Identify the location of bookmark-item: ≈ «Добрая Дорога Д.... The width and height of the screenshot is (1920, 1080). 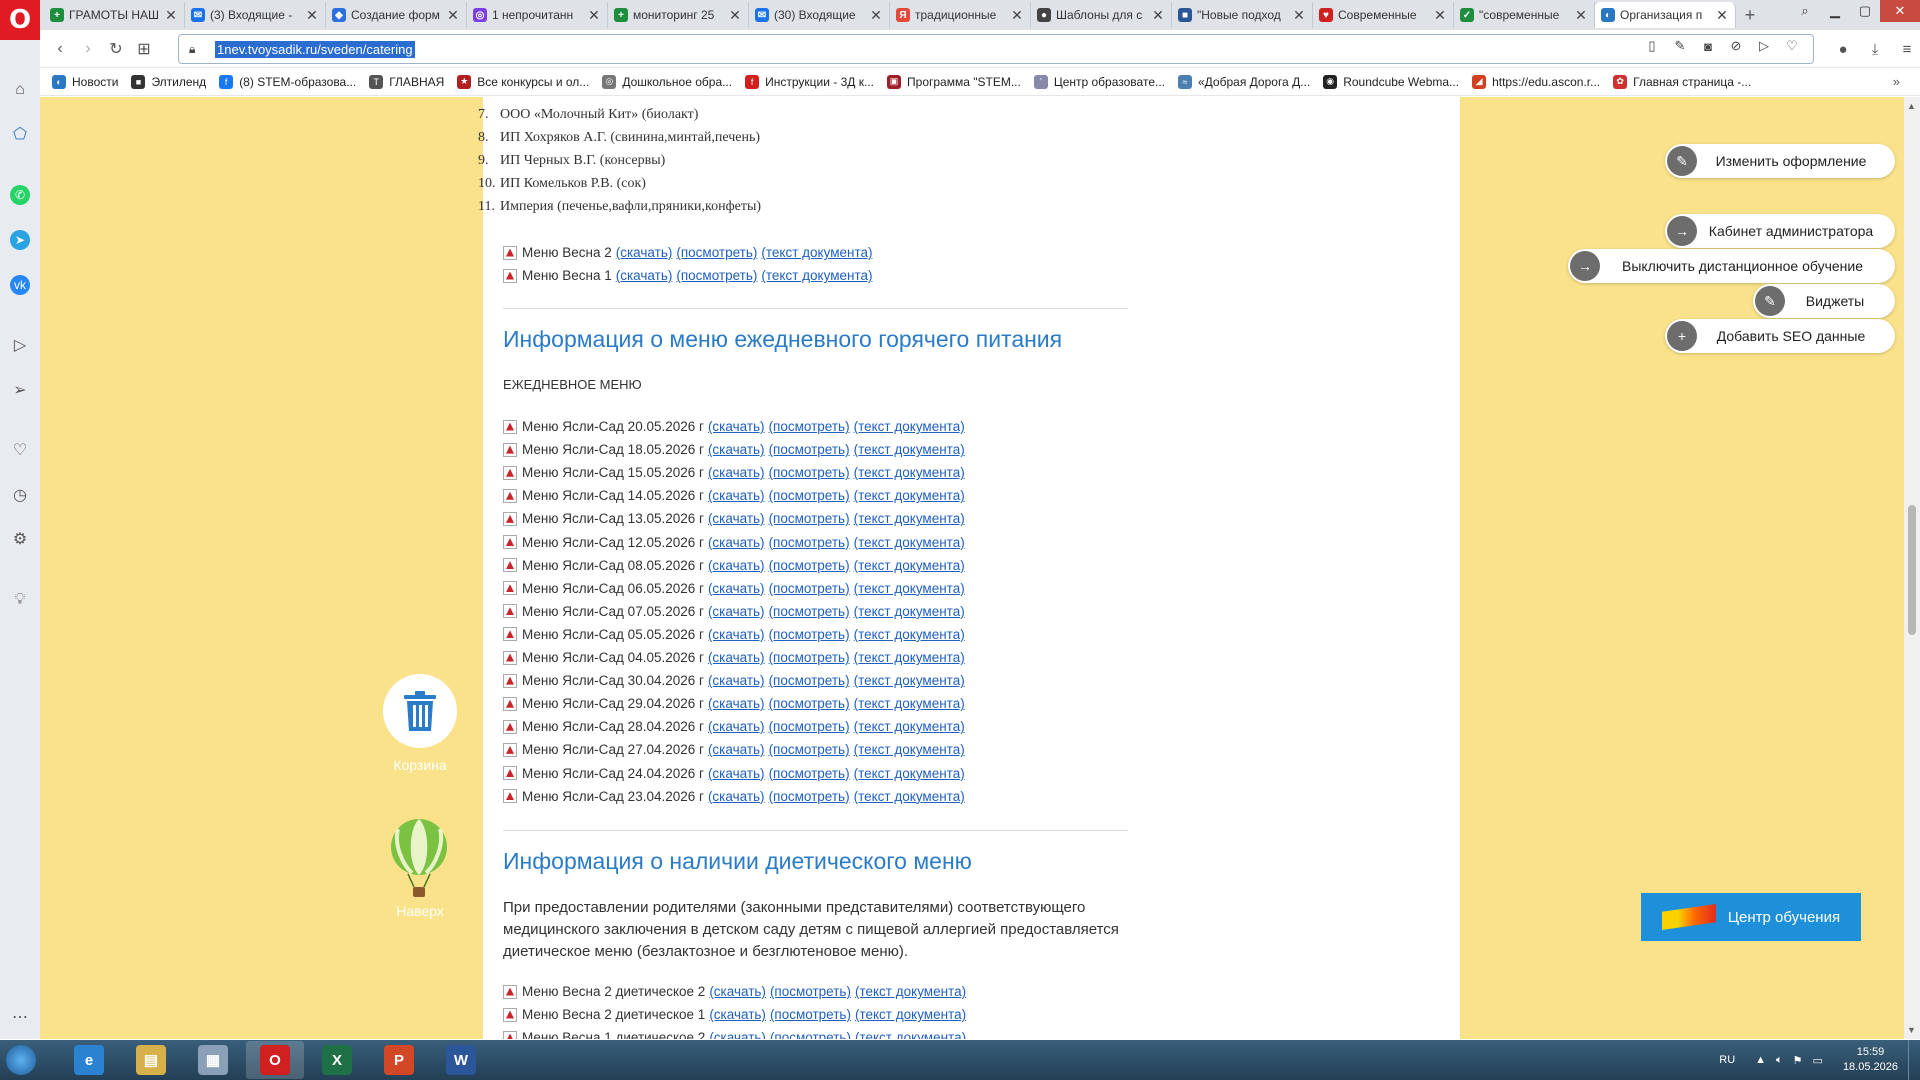
(1244, 81).